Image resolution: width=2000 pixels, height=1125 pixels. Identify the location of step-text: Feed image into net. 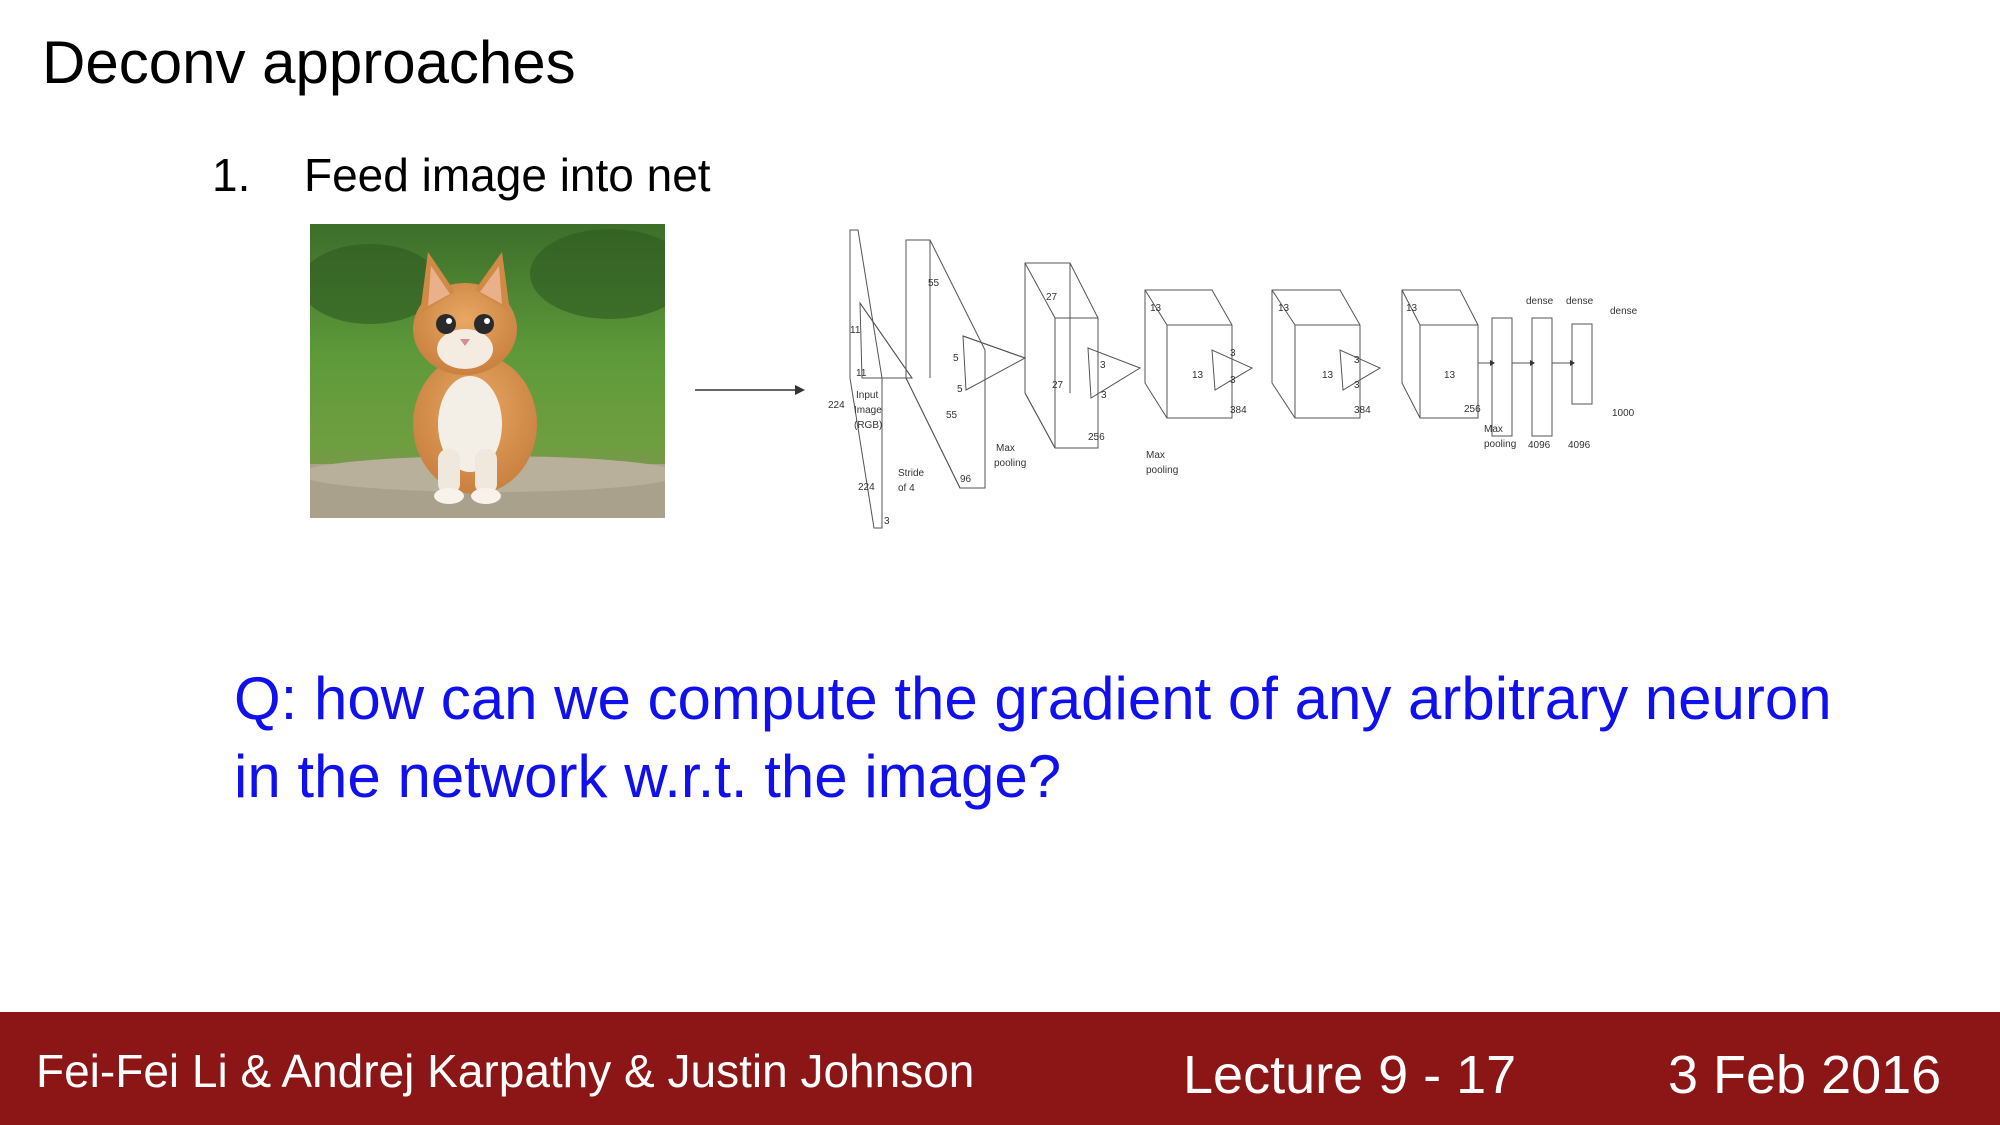
(507, 175).